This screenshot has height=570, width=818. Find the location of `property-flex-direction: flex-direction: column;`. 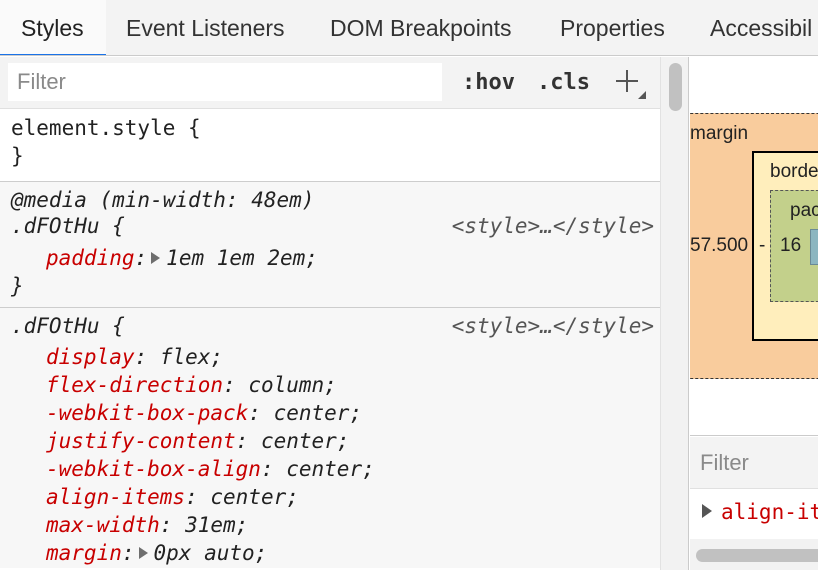

property-flex-direction: flex-direction: column; is located at coordinates (191, 385).